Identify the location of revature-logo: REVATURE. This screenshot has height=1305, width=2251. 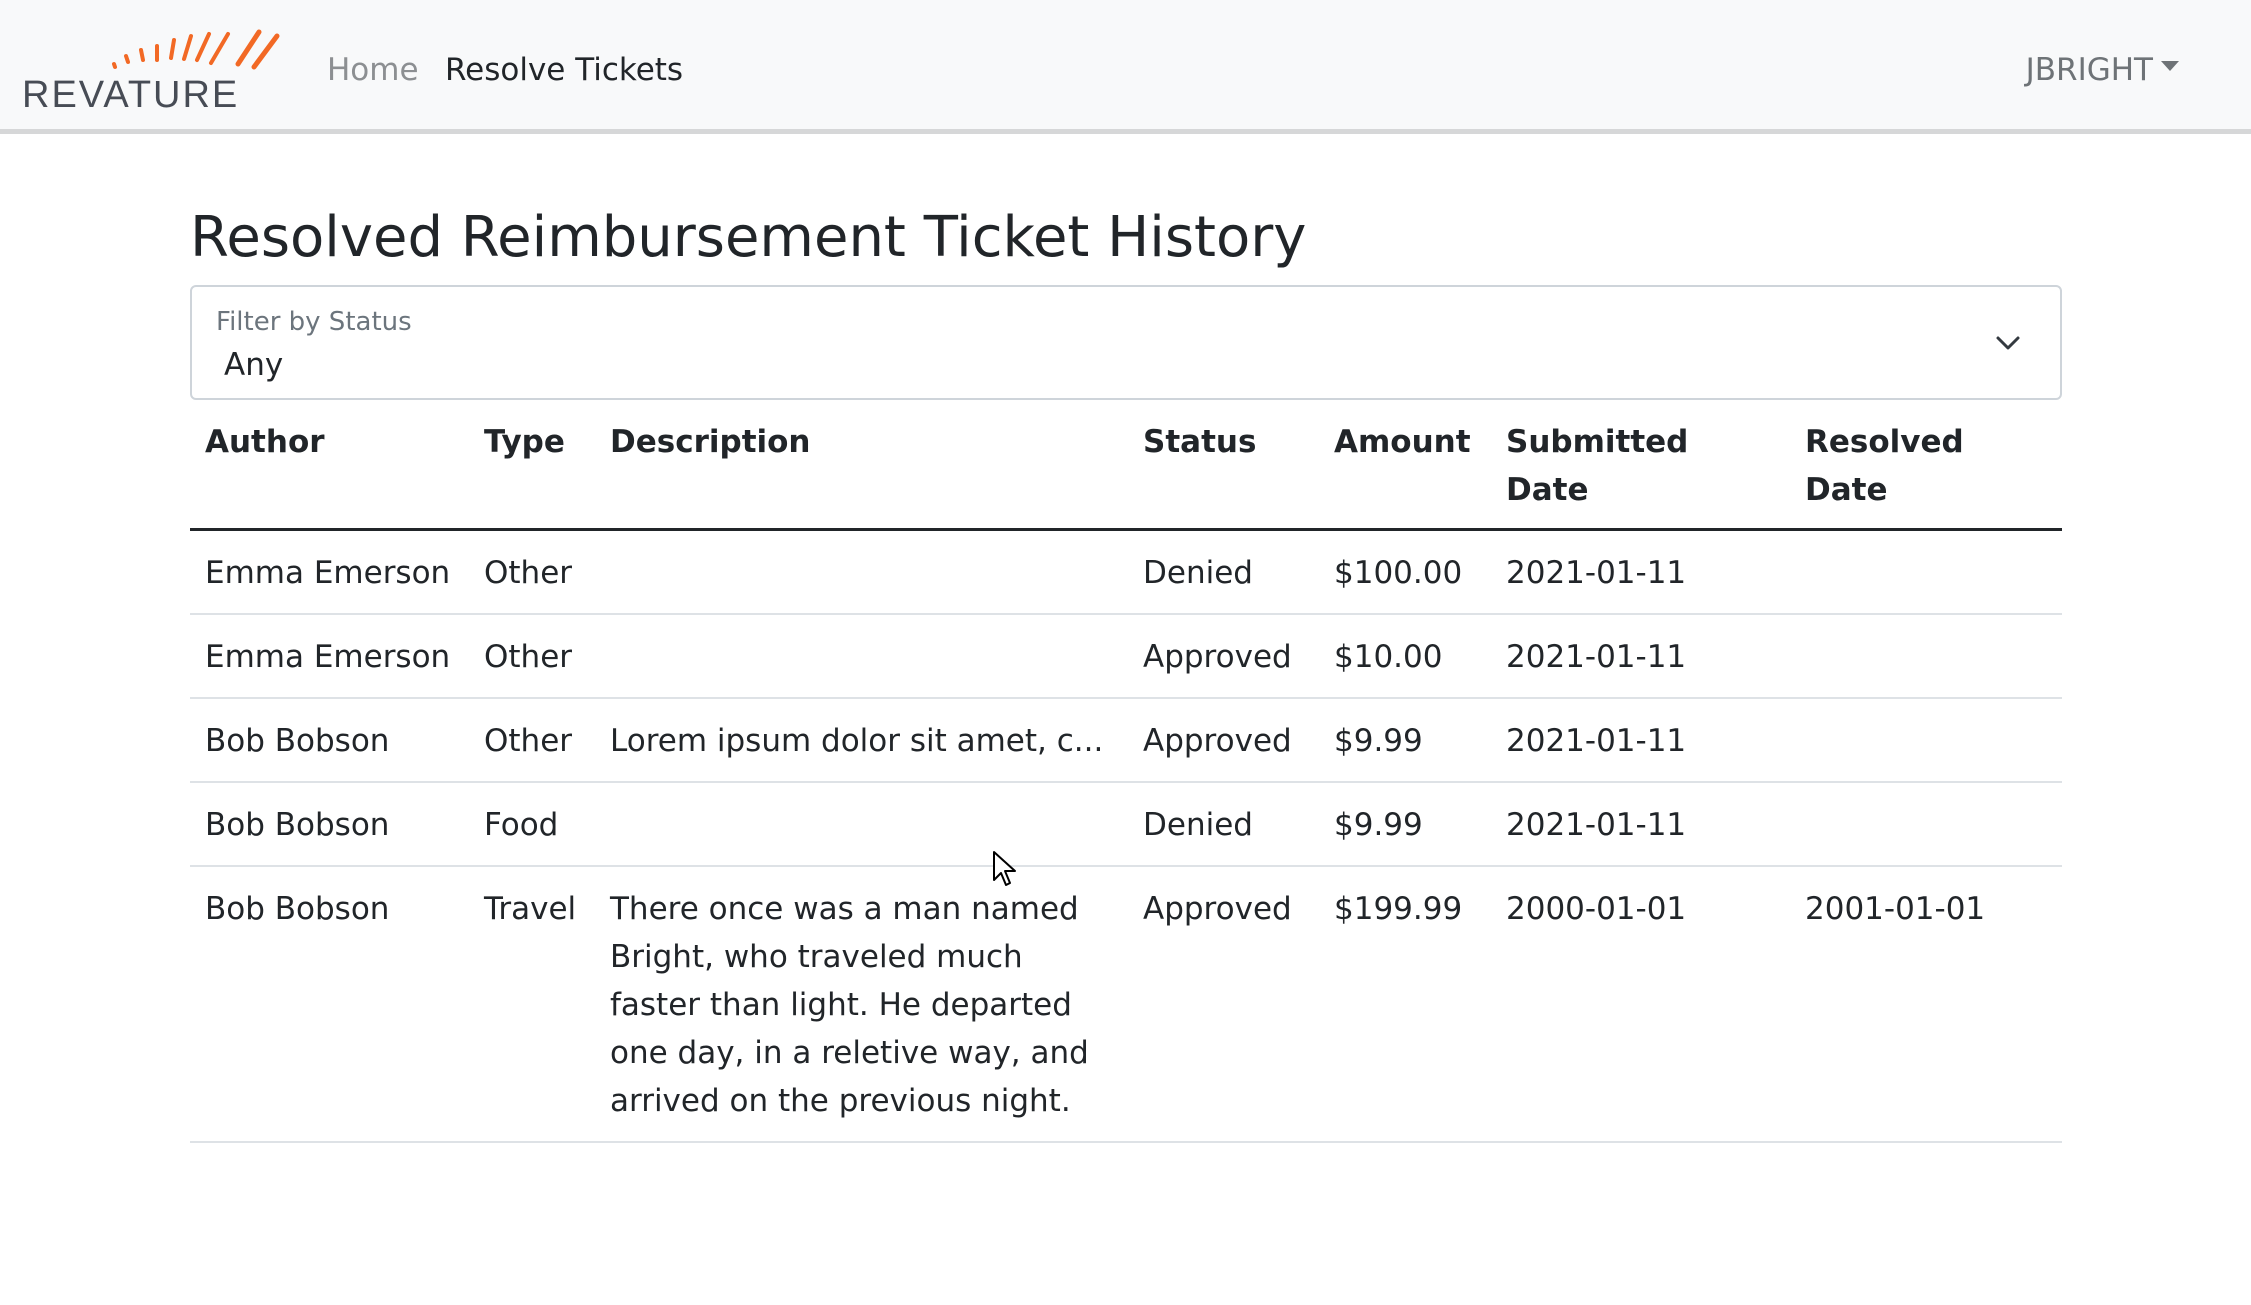
(153, 69).